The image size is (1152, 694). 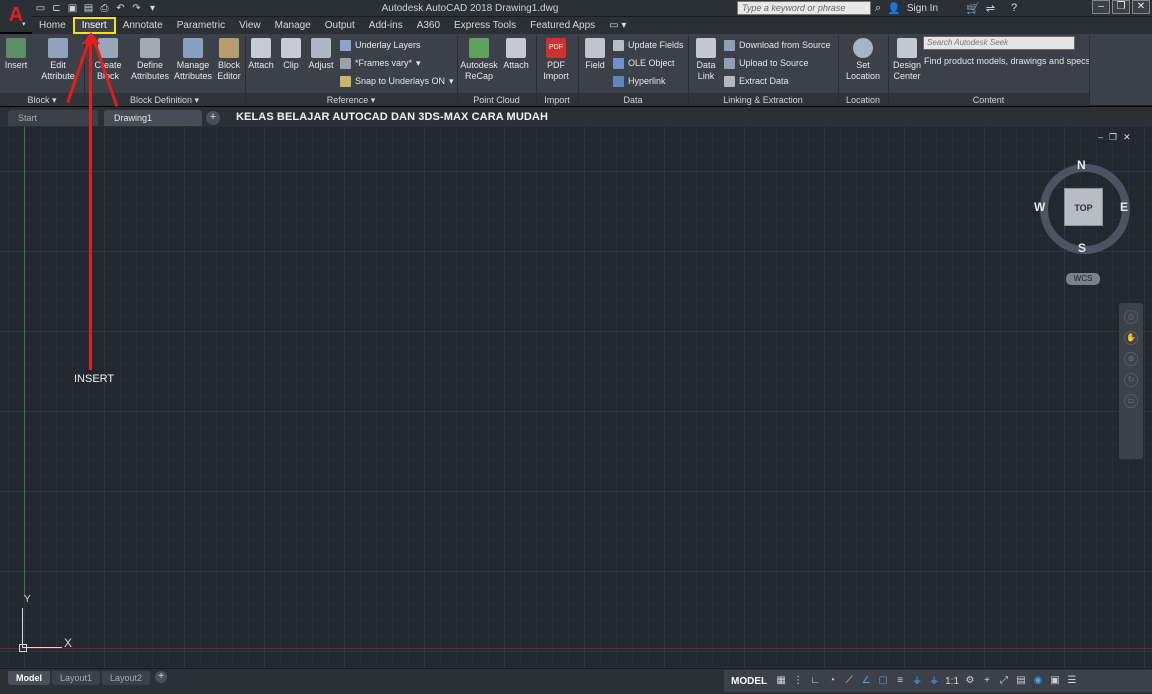 What do you see at coordinates (1131, 380) in the screenshot?
I see `orbit-icon: ↻` at bounding box center [1131, 380].